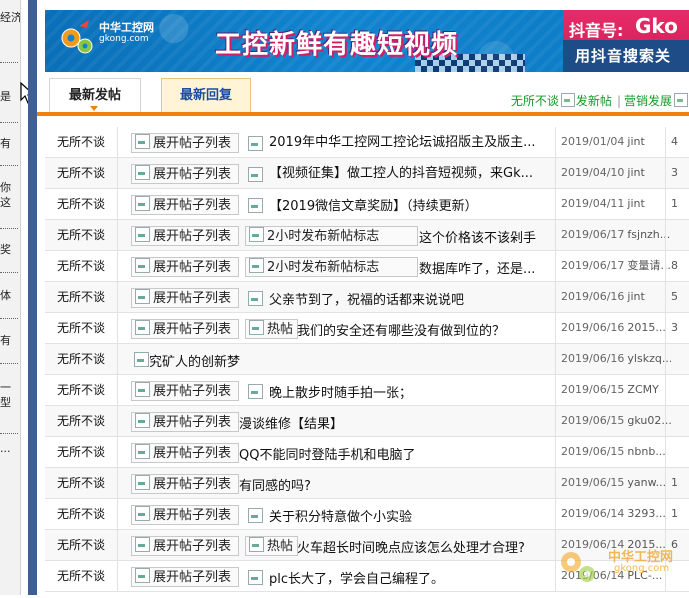 This screenshot has width=689, height=598. What do you see at coordinates (110, 39) in the screenshot?
I see `site-logo: 中华工控网 gkong.com` at bounding box center [110, 39].